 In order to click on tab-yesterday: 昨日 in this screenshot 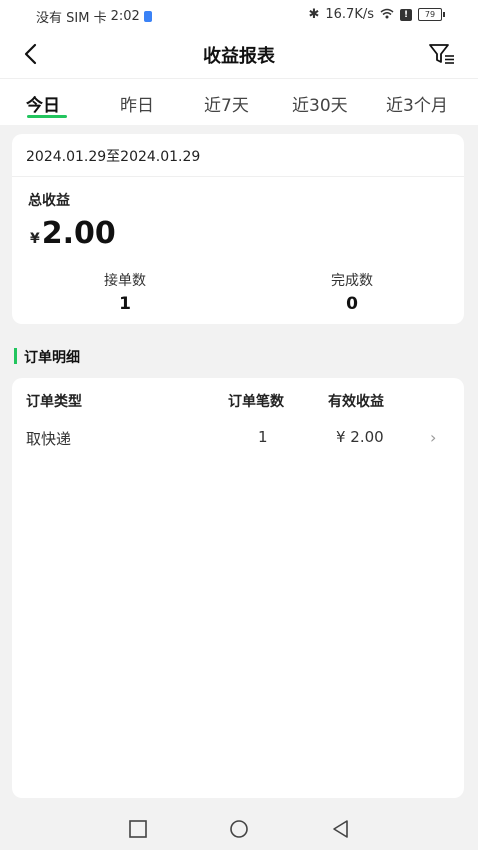, I will do `click(137, 103)`.